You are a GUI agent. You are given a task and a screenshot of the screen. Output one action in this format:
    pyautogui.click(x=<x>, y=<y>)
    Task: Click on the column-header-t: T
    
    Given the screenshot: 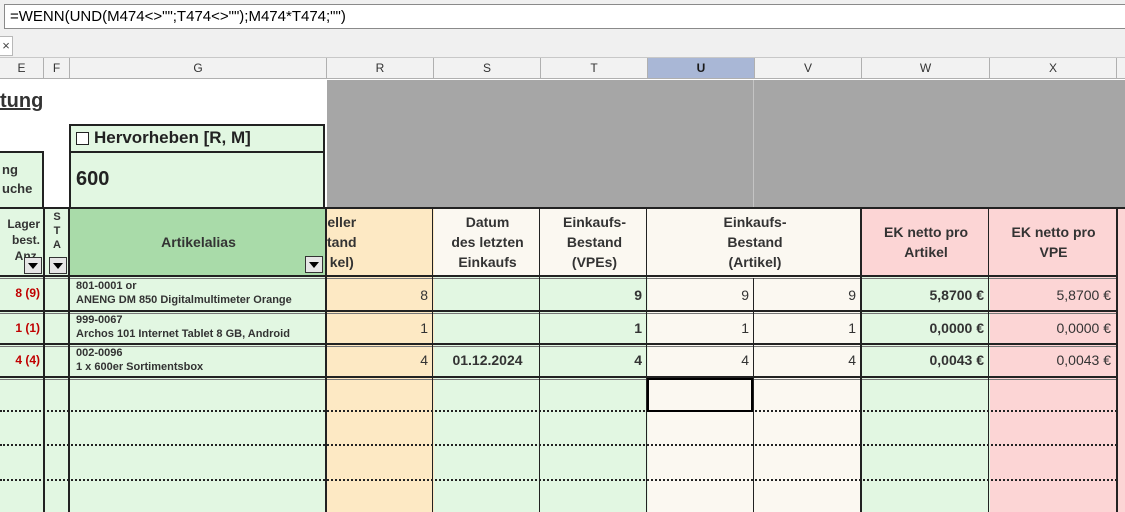 What is the action you would take?
    pyautogui.click(x=594, y=68)
    